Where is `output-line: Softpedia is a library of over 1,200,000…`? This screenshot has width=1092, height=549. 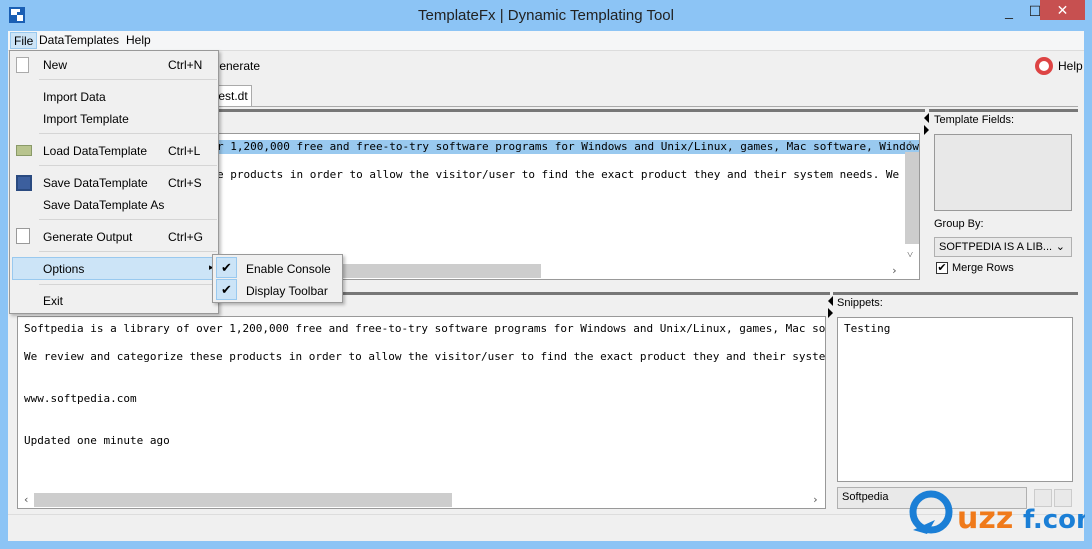
output-line: Softpedia is a library of over 1,200,000… is located at coordinates (425, 328).